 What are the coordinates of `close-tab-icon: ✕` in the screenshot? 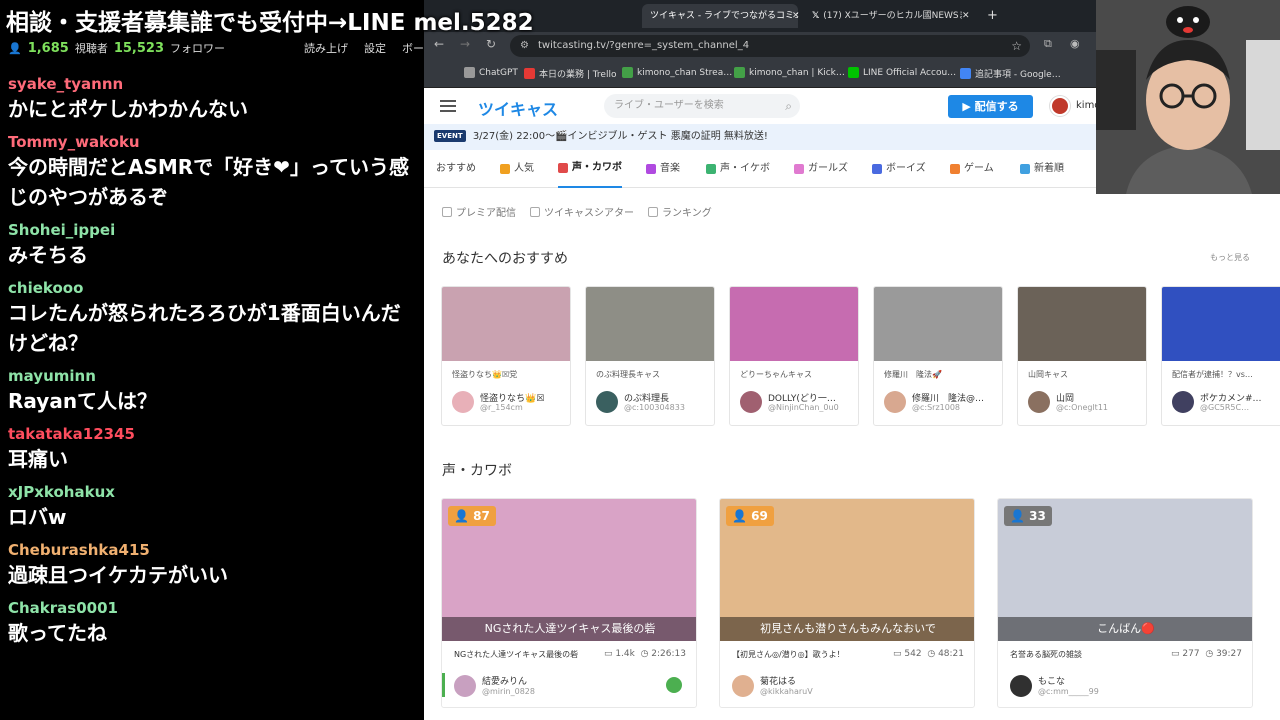 It's located at (966, 16).